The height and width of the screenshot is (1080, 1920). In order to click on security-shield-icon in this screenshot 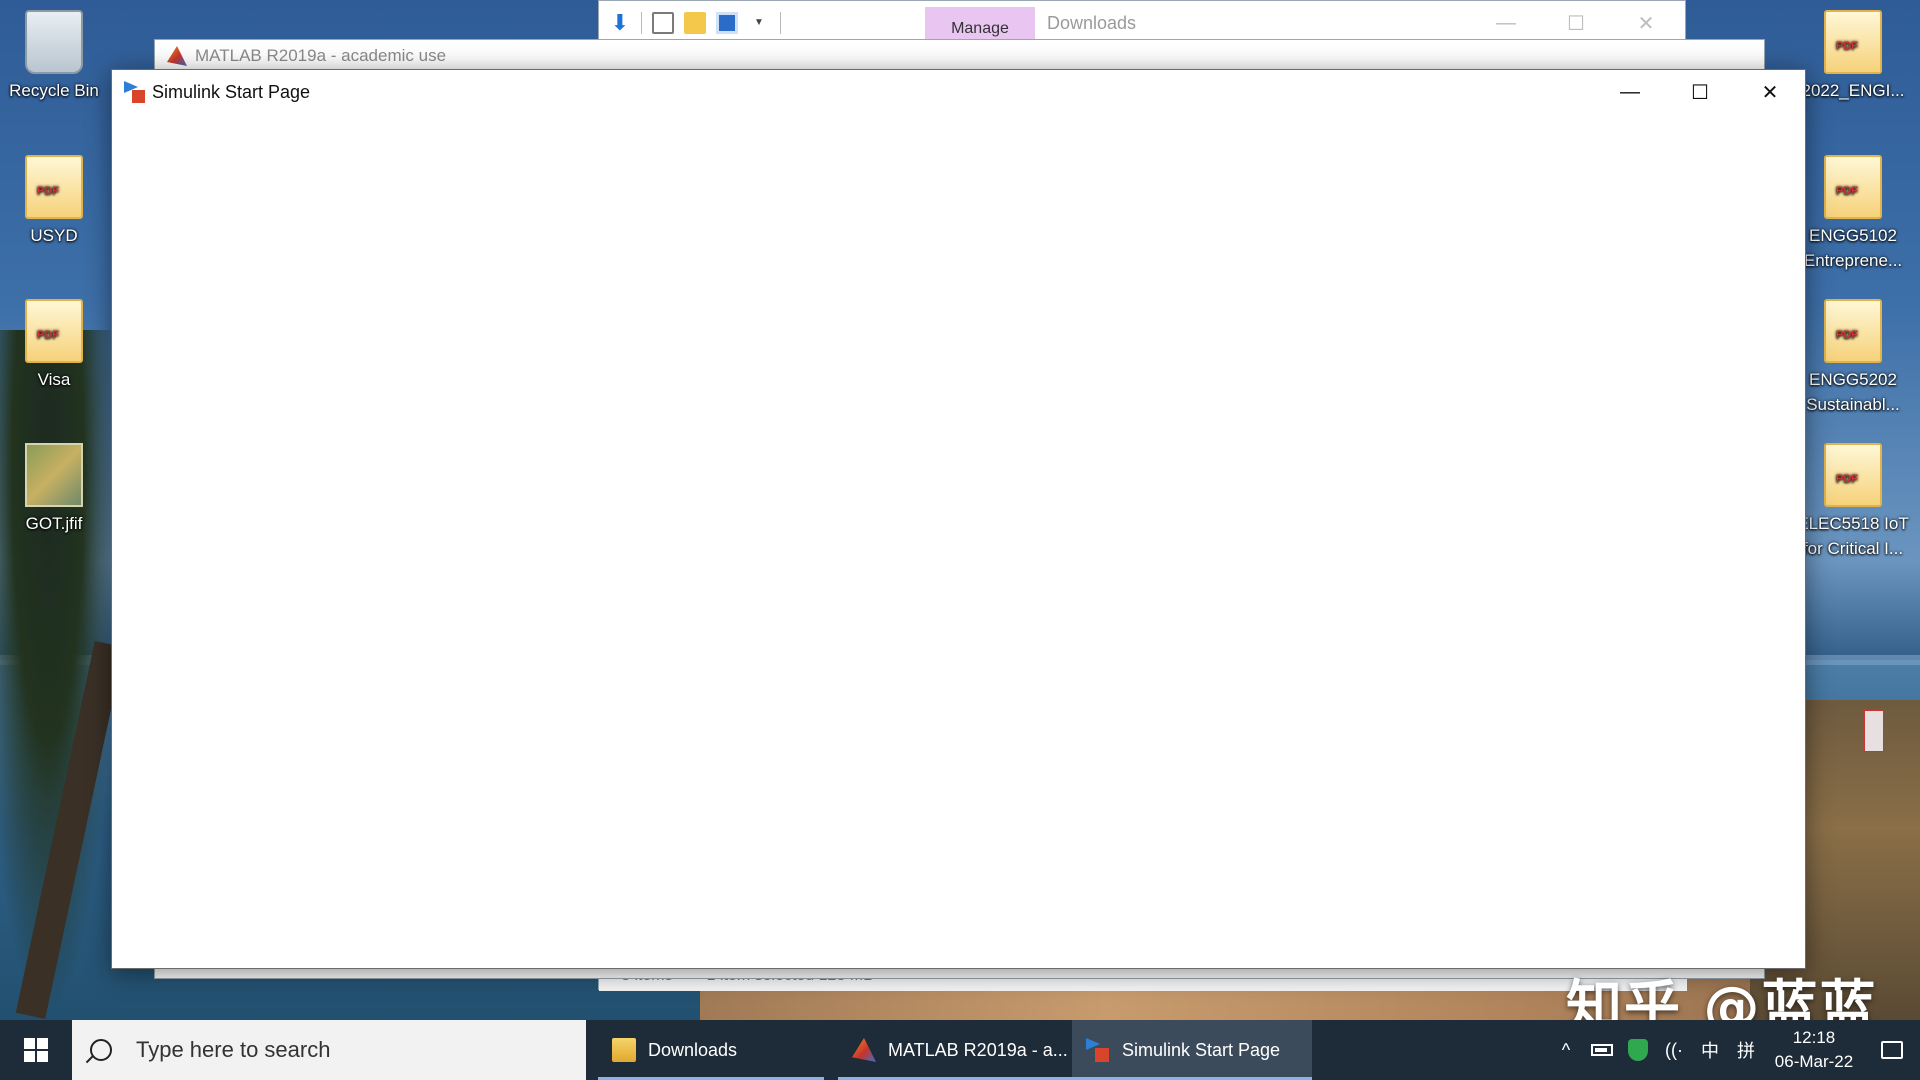, I will do `click(1638, 1050)`.